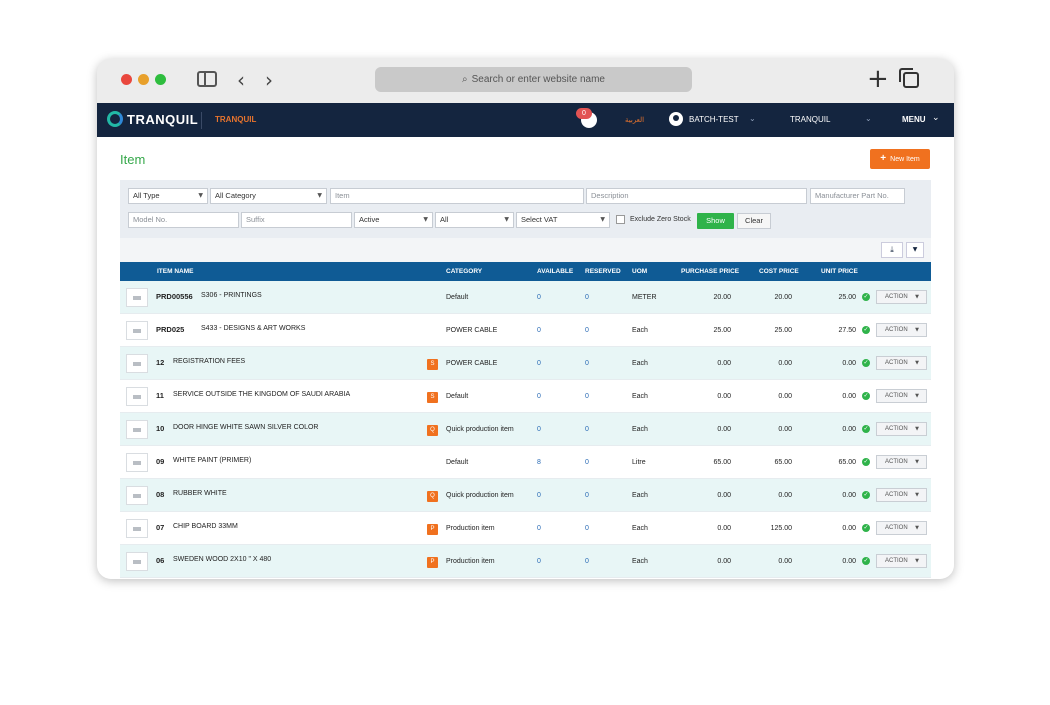  I want to click on maximize-window-button, so click(160, 79).